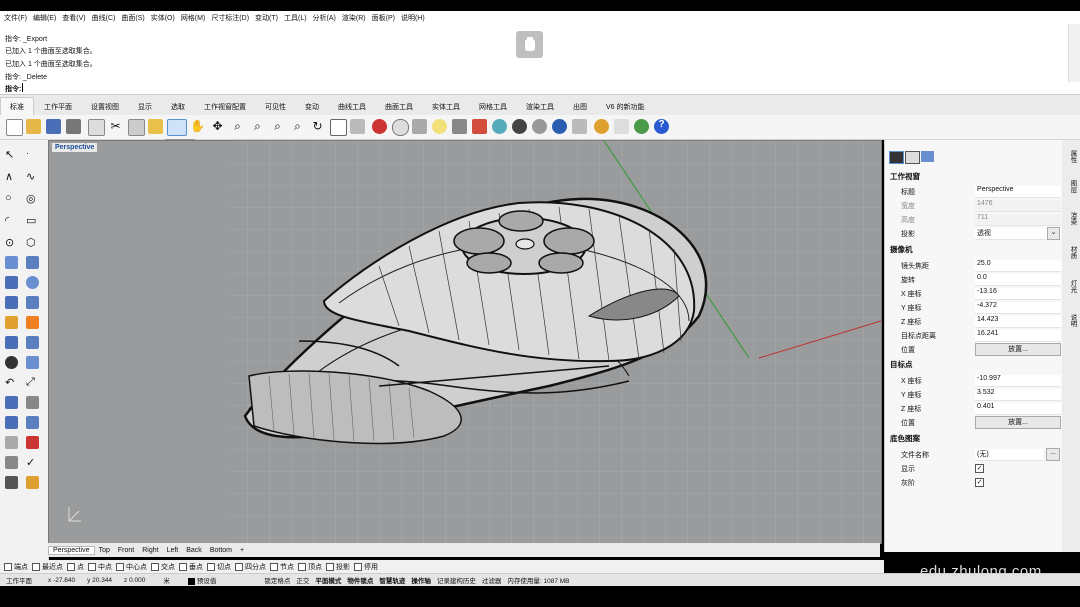  I want to click on move-view-icon: ✥, so click(217, 126).